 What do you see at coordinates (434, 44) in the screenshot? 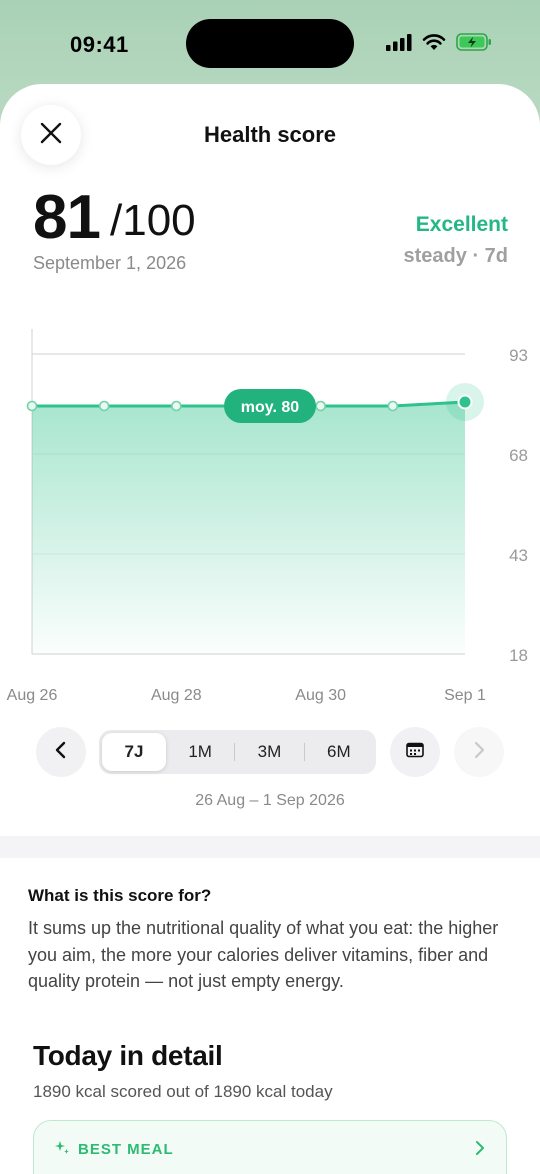
I see `wifi-icon` at bounding box center [434, 44].